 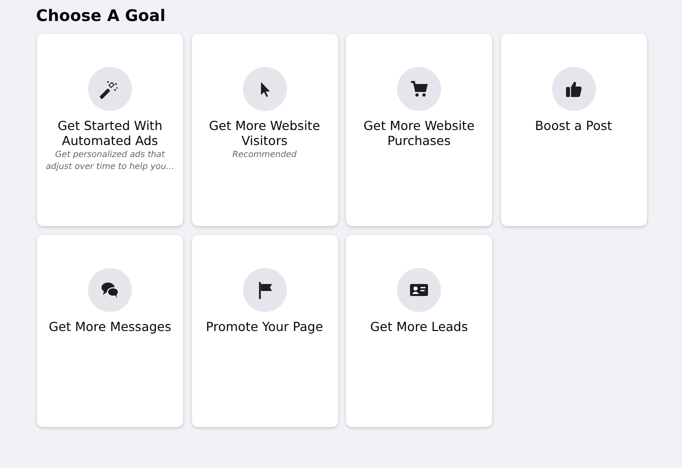 I want to click on goal-card: Get More Website Purchases, so click(x=419, y=130).